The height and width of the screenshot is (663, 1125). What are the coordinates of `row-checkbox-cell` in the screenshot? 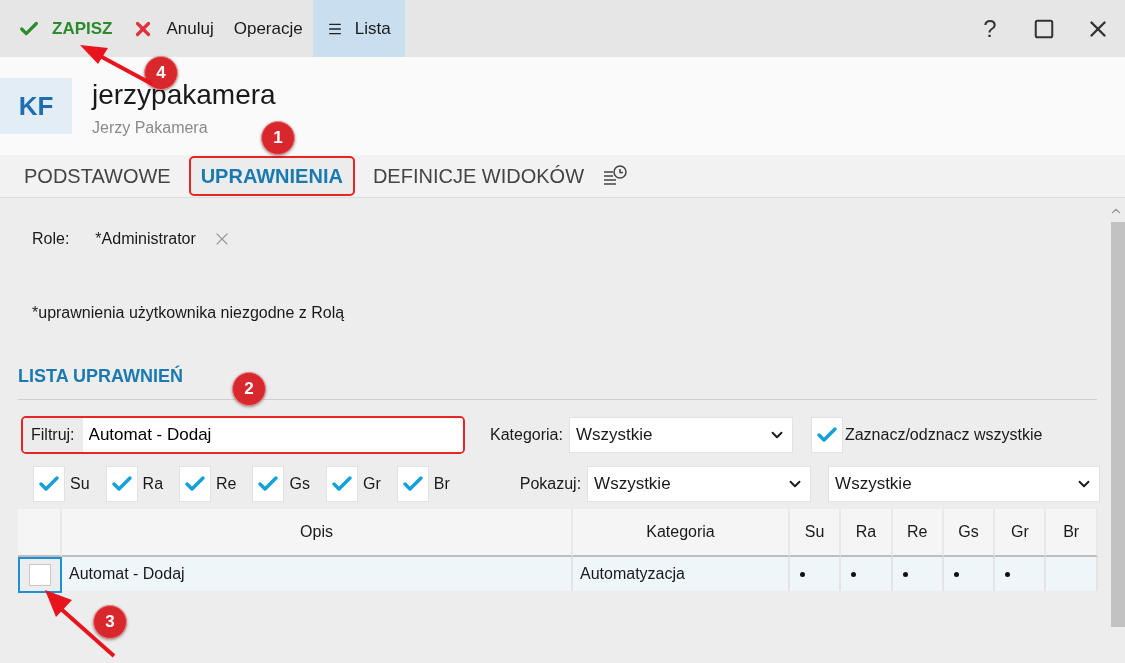 It's located at (40, 575).